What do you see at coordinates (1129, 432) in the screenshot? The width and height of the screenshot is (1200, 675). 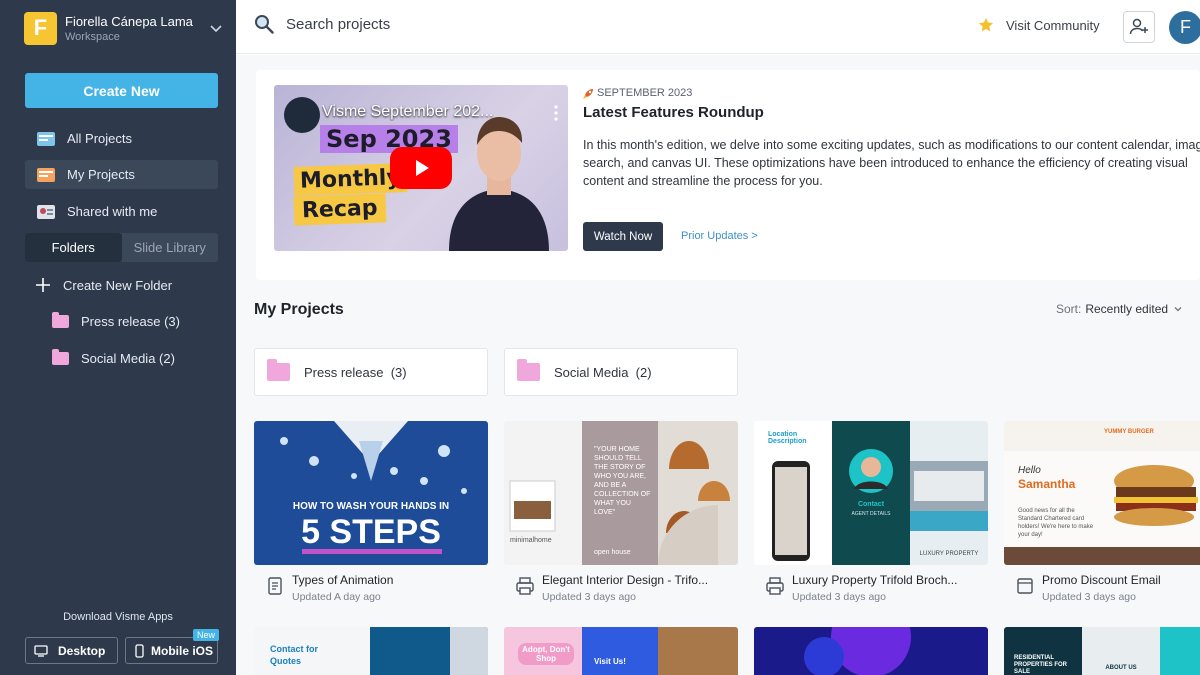 I see `thumb-brand: YUMMY BURGER` at bounding box center [1129, 432].